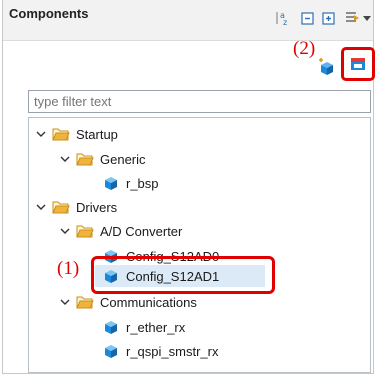  I want to click on tree-item-startup: Startup, so click(76, 134).